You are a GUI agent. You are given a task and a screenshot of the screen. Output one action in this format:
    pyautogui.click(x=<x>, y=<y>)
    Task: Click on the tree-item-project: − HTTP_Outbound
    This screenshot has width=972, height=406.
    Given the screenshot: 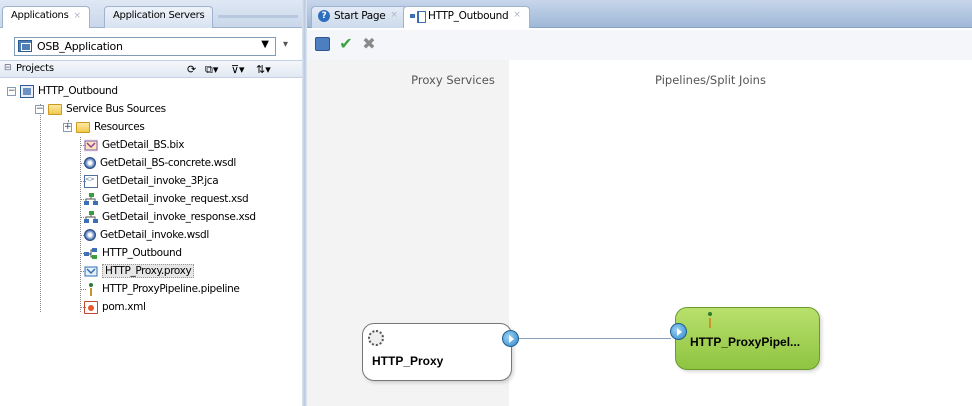 What is the action you would take?
    pyautogui.click(x=62, y=91)
    